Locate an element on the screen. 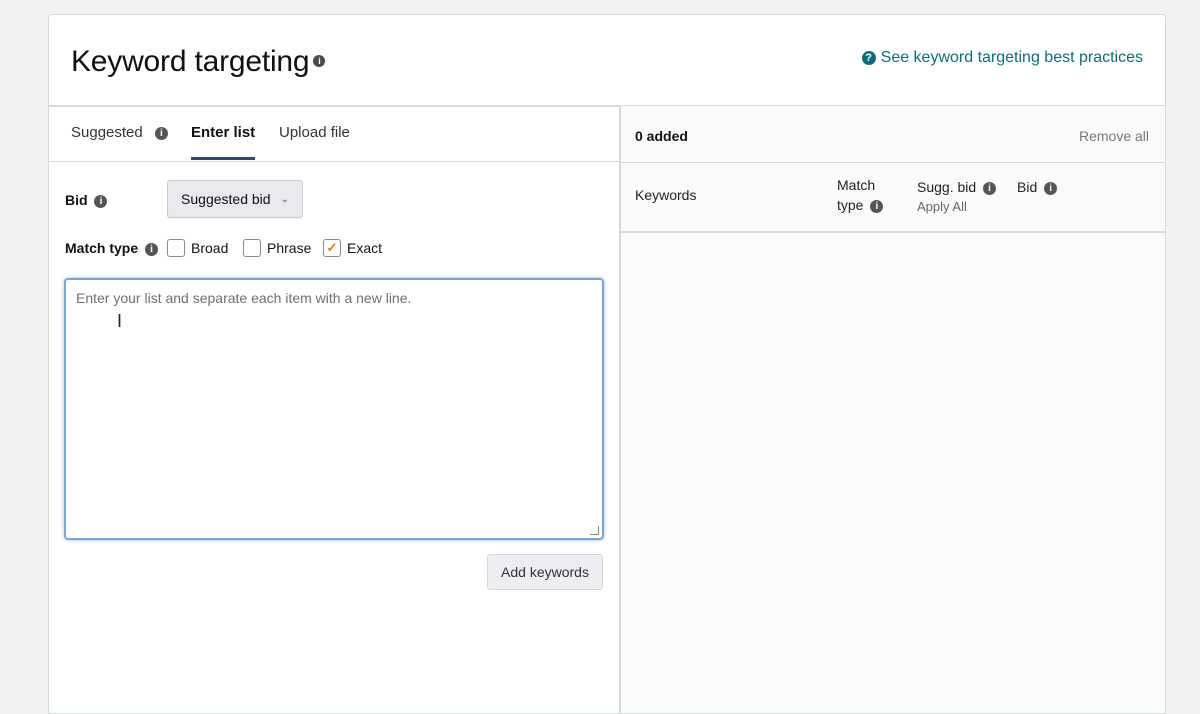  checkbox-phrase is located at coordinates (252, 248).